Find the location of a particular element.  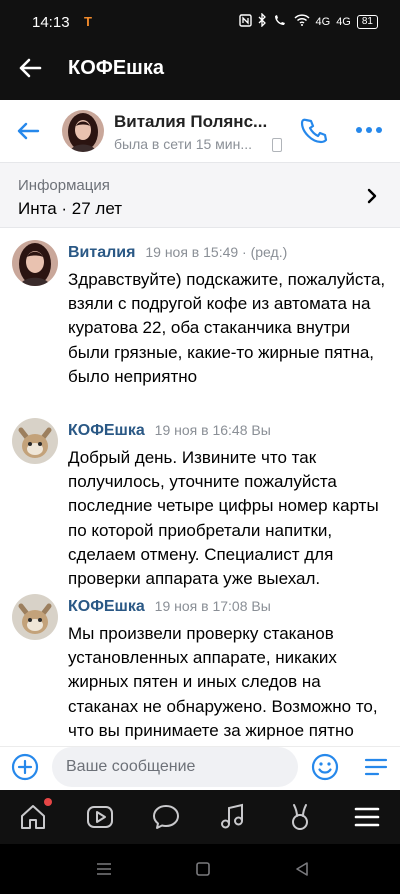

message-time: 19 ноя в 16:48 Вы is located at coordinates (212, 430).